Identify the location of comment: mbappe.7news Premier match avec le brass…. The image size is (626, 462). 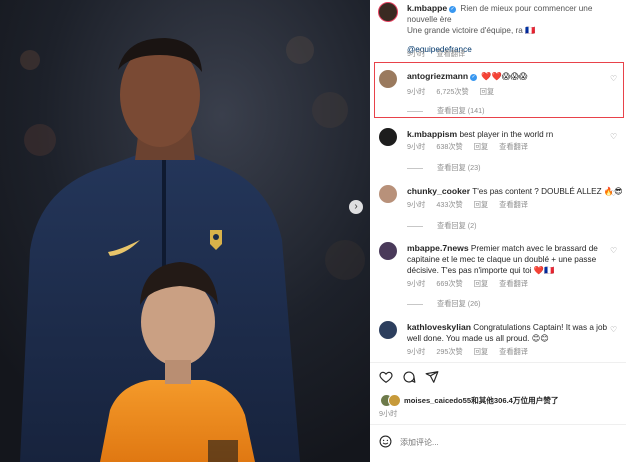
(515, 259).